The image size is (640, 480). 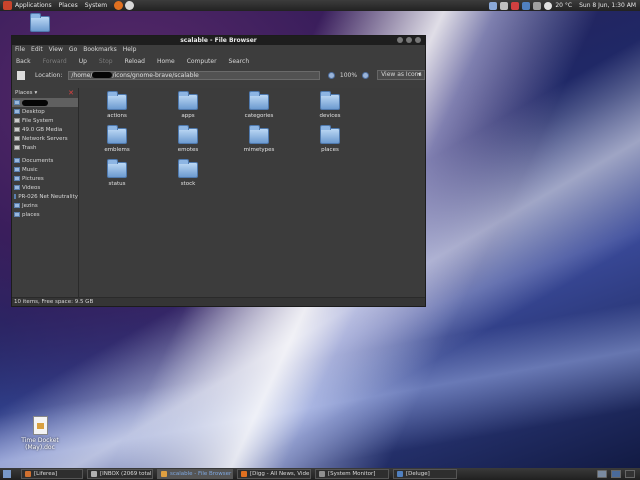 I want to click on menu-bookmarks: Bookmarks, so click(x=100, y=49).